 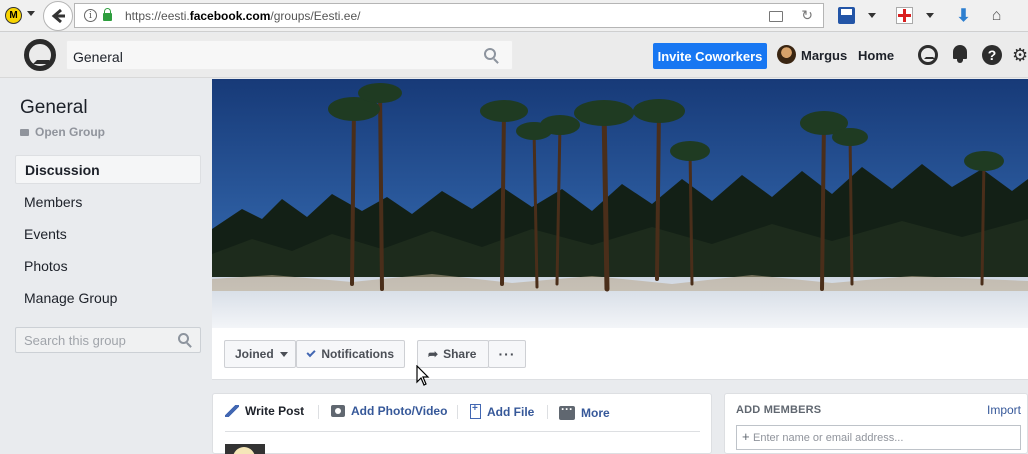 What do you see at coordinates (928, 55) in the screenshot?
I see `chat-icon` at bounding box center [928, 55].